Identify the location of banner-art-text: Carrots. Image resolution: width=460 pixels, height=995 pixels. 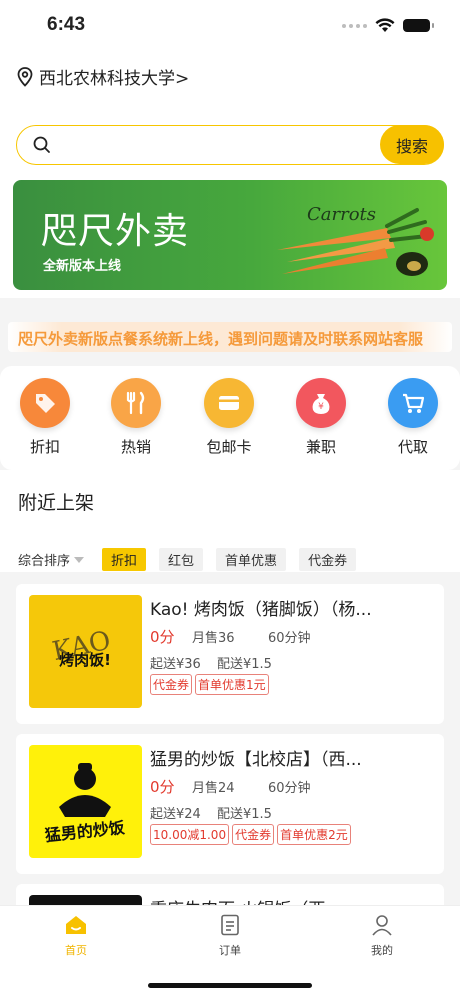
(341, 214).